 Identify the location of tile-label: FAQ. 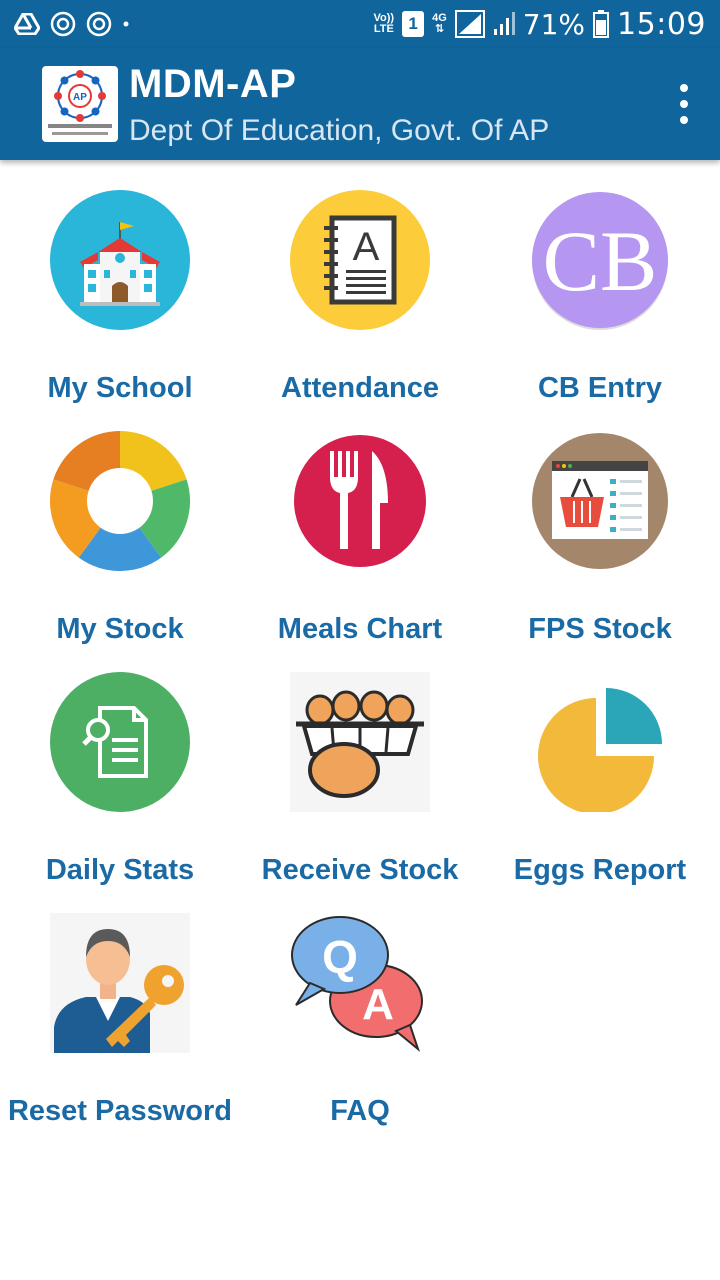
(360, 1111).